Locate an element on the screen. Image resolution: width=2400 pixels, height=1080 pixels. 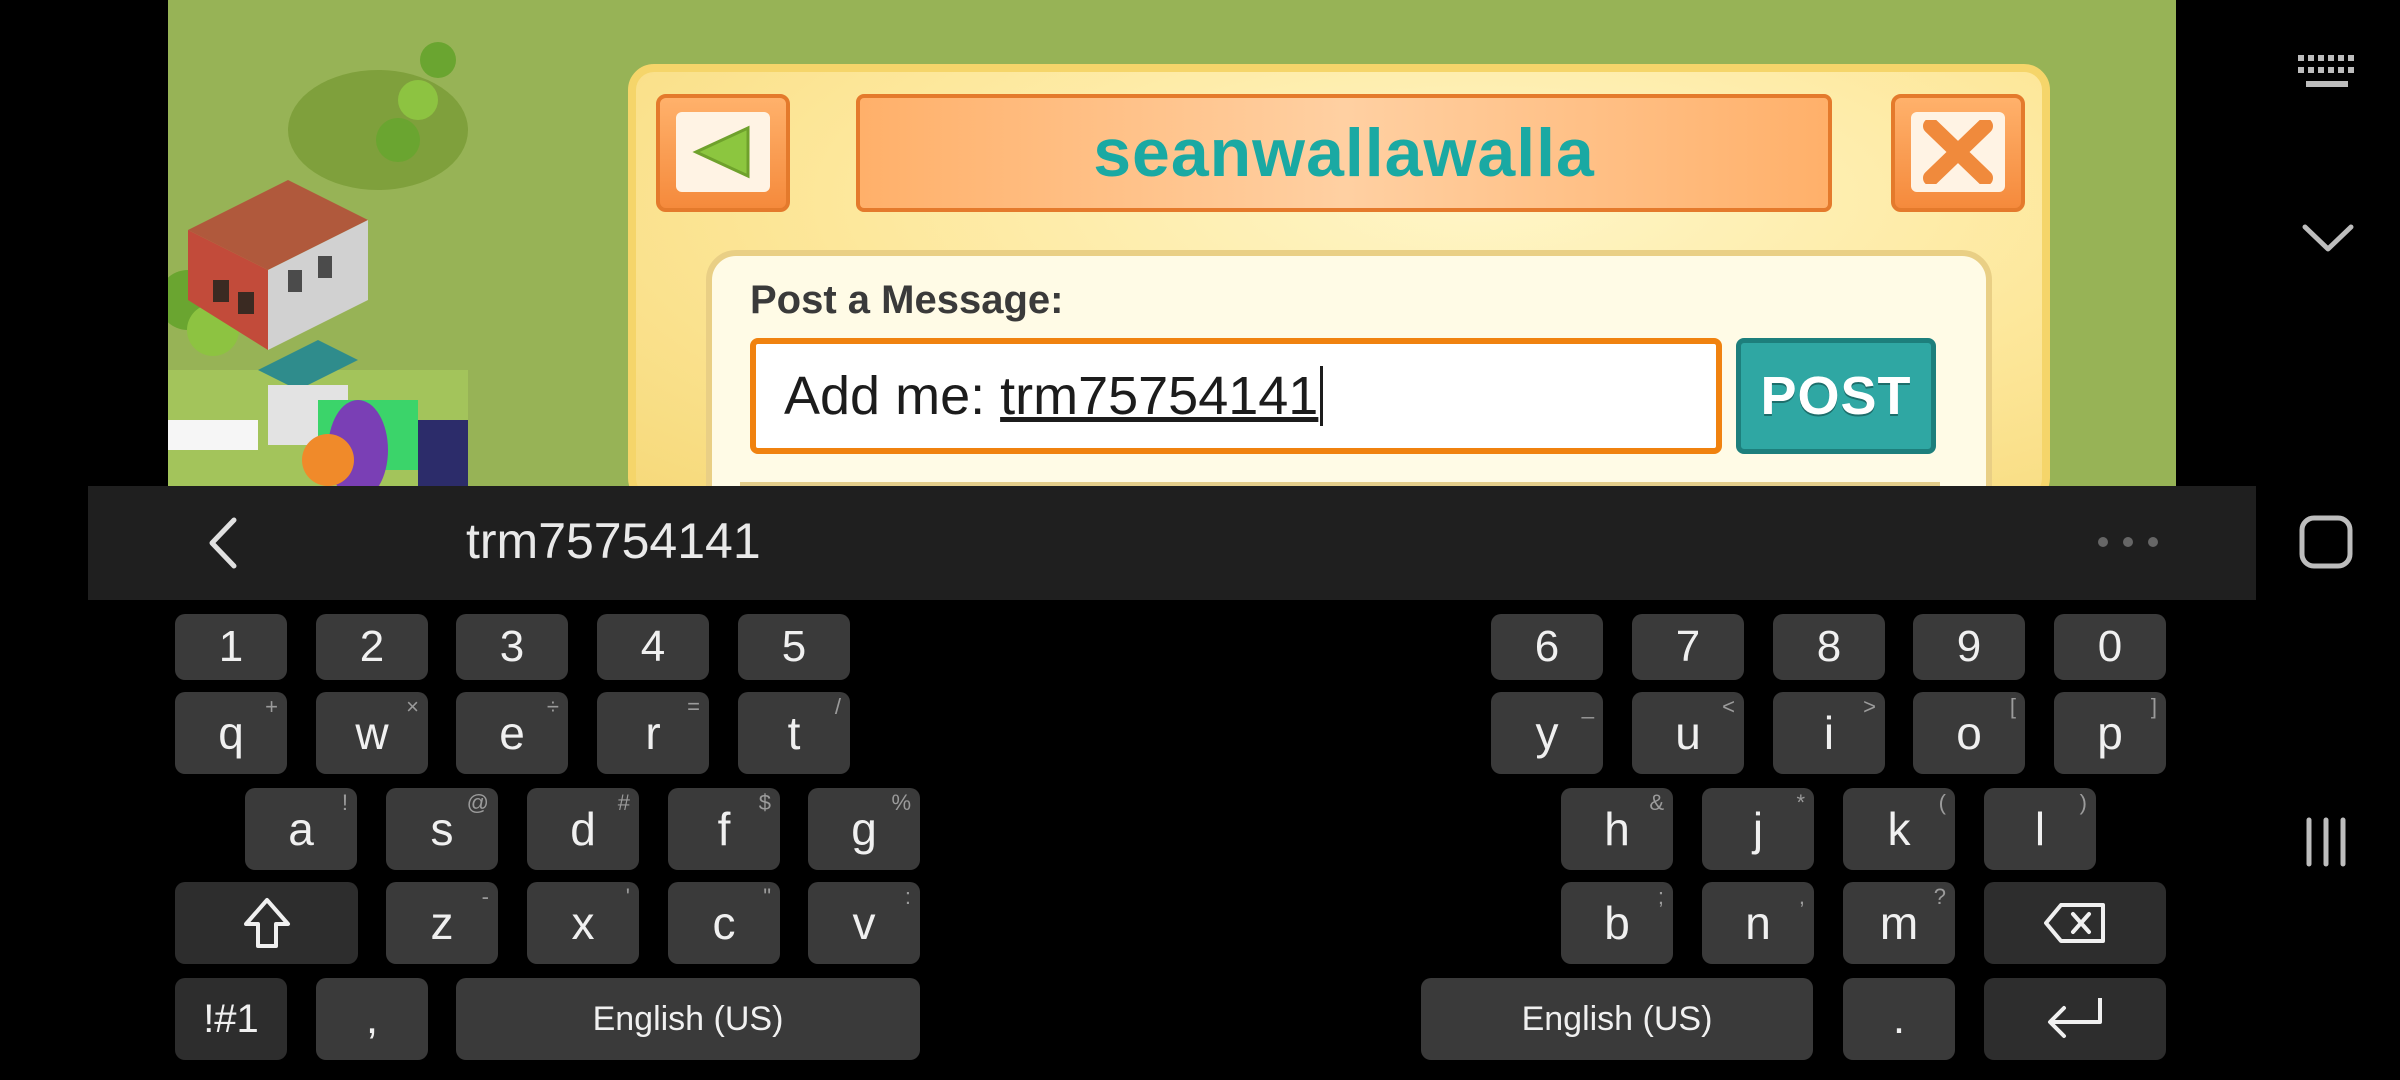
key-q: q + is located at coordinates (231, 733).